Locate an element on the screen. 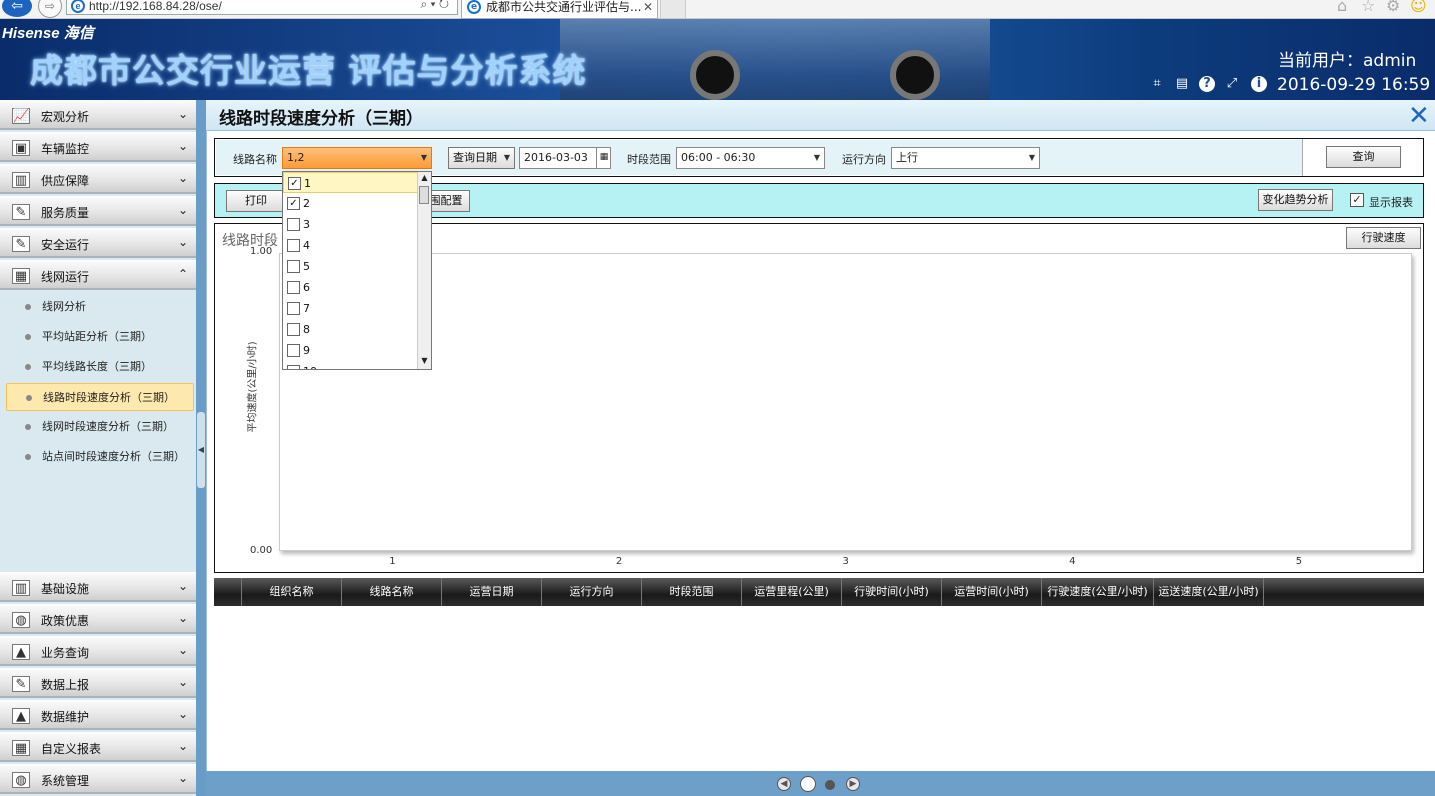 This screenshot has width=1435, height=796. help-icon: ? is located at coordinates (1207, 84).